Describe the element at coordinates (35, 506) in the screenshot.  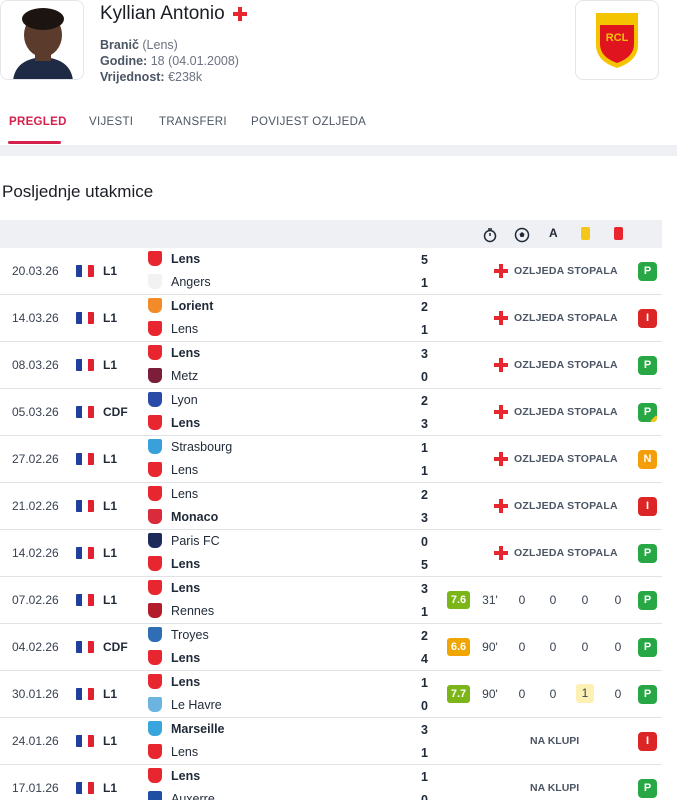
I see `match-date: 21.02.26` at that location.